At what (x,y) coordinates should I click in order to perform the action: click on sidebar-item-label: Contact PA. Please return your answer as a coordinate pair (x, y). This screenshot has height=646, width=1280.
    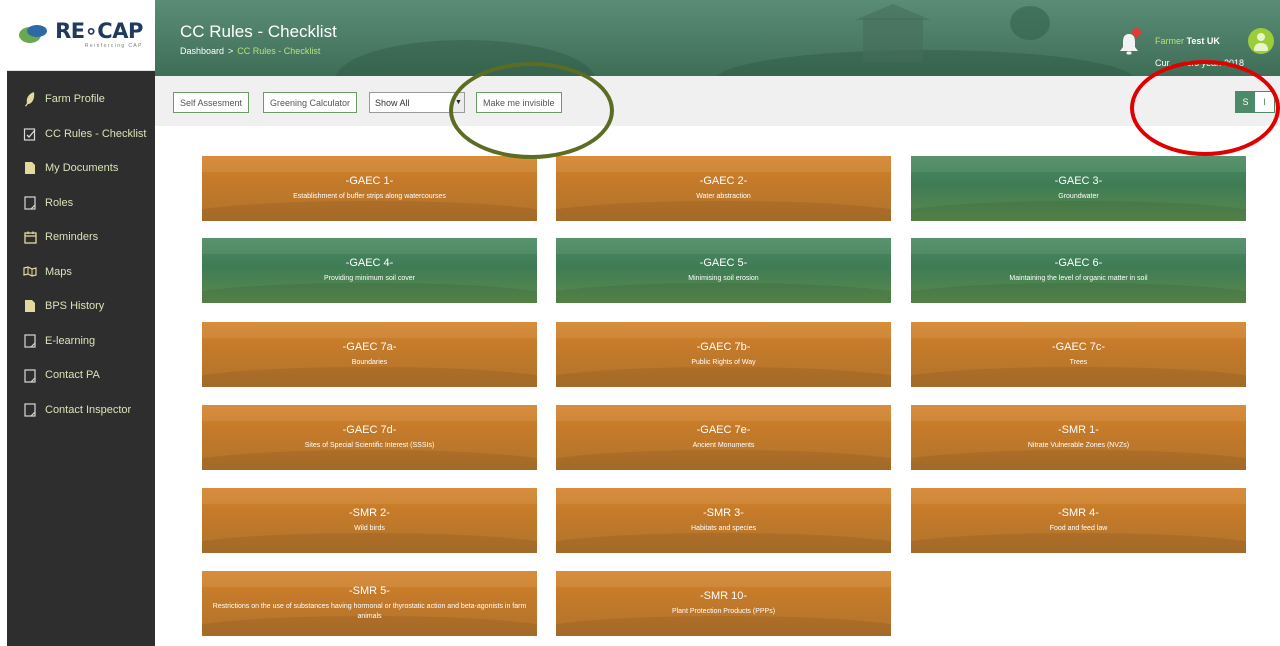
    Looking at the image, I should click on (72, 375).